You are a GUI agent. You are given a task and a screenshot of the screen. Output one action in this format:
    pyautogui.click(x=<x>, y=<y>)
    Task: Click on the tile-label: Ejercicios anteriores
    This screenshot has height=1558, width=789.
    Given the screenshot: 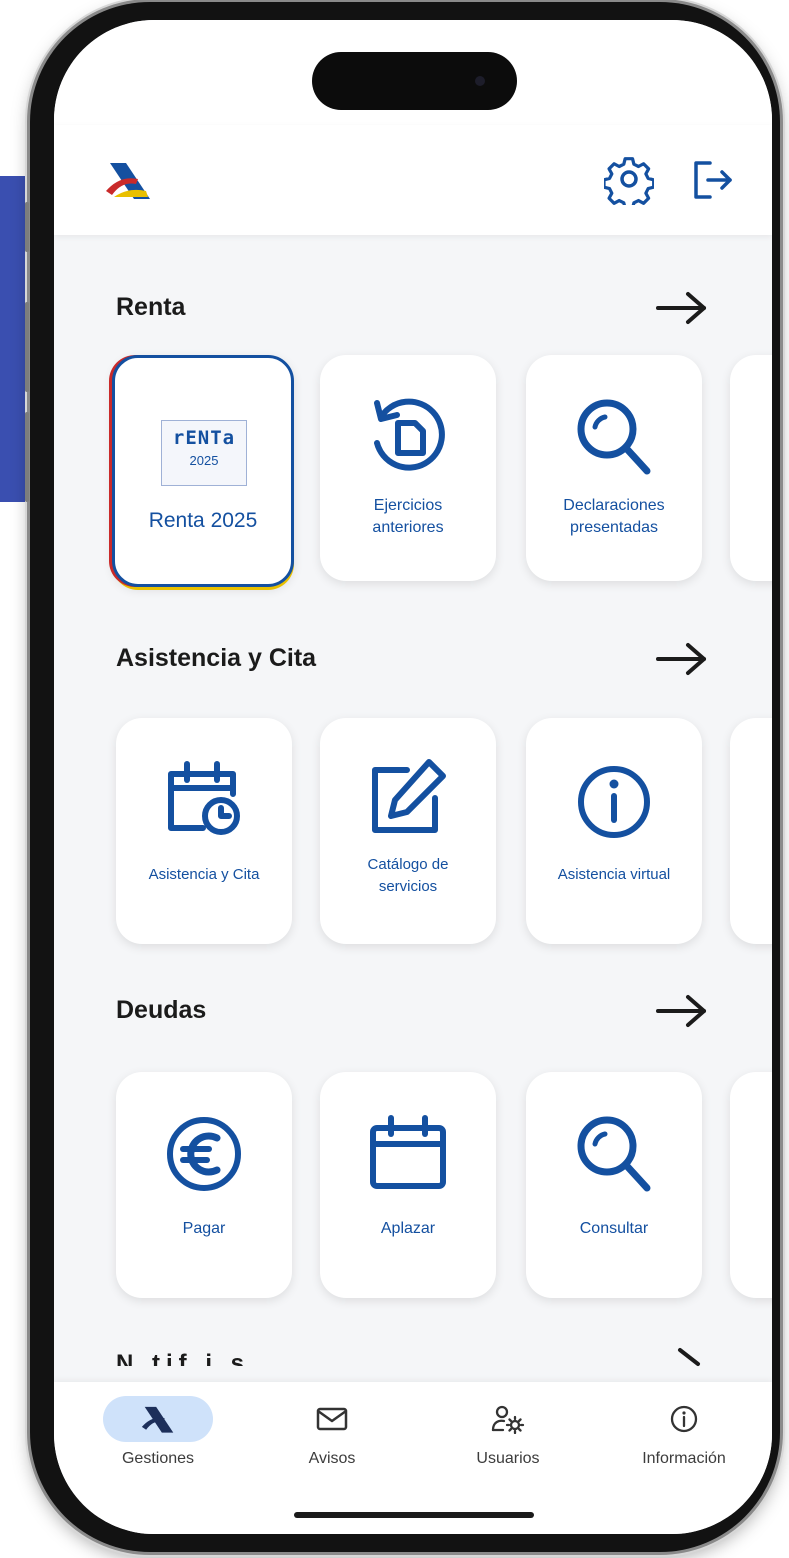 What is the action you would take?
    pyautogui.click(x=408, y=517)
    